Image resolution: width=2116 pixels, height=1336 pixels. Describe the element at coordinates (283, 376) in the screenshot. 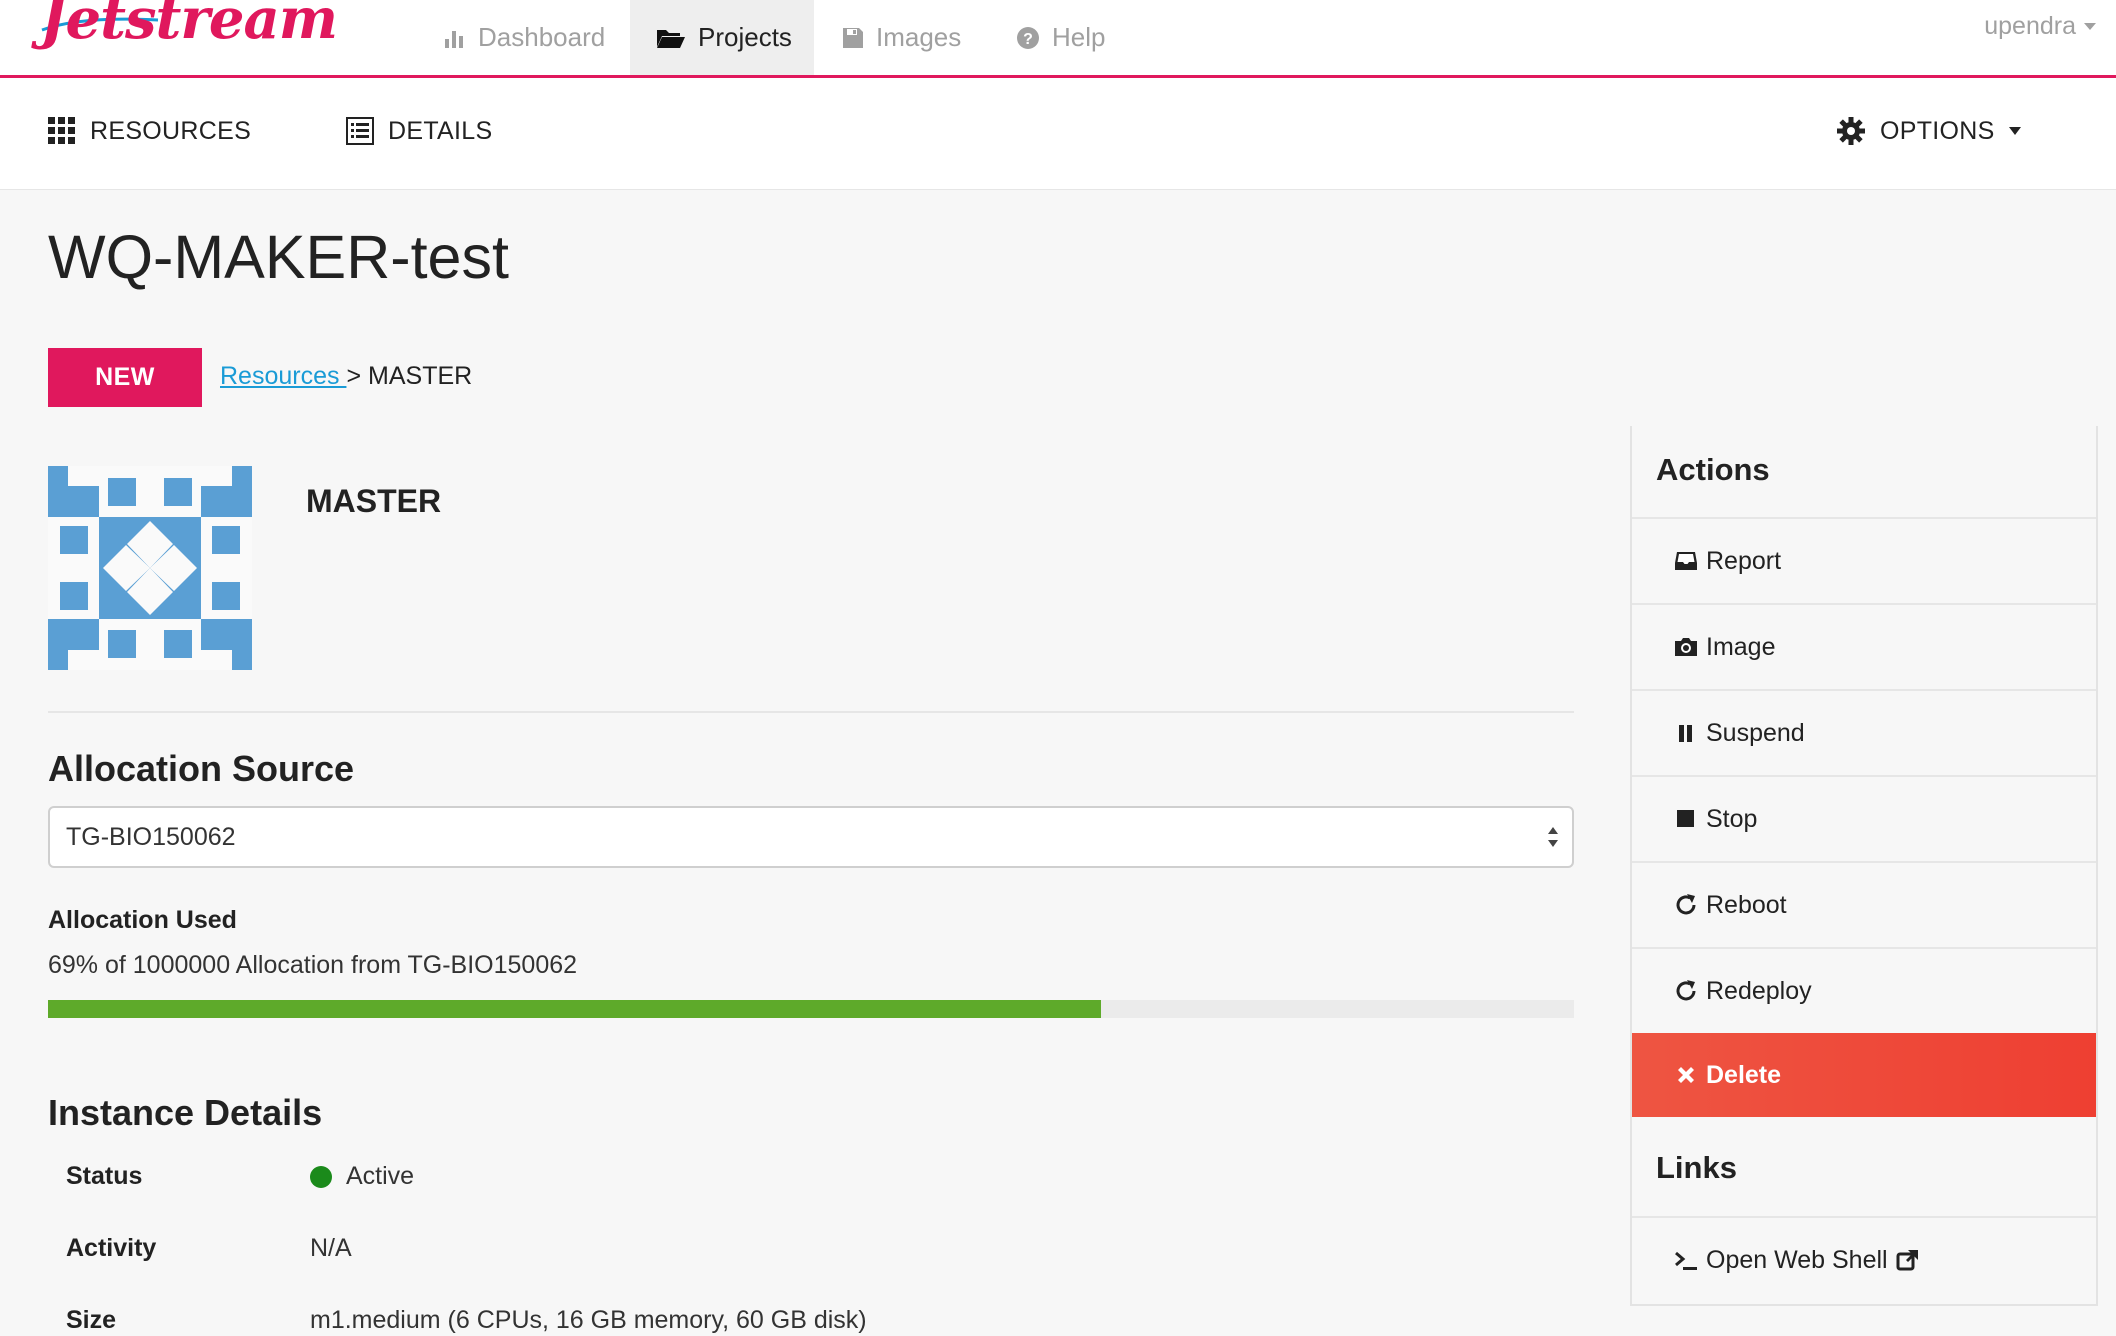

I see `breadcrumb-resources-link: Resources` at that location.